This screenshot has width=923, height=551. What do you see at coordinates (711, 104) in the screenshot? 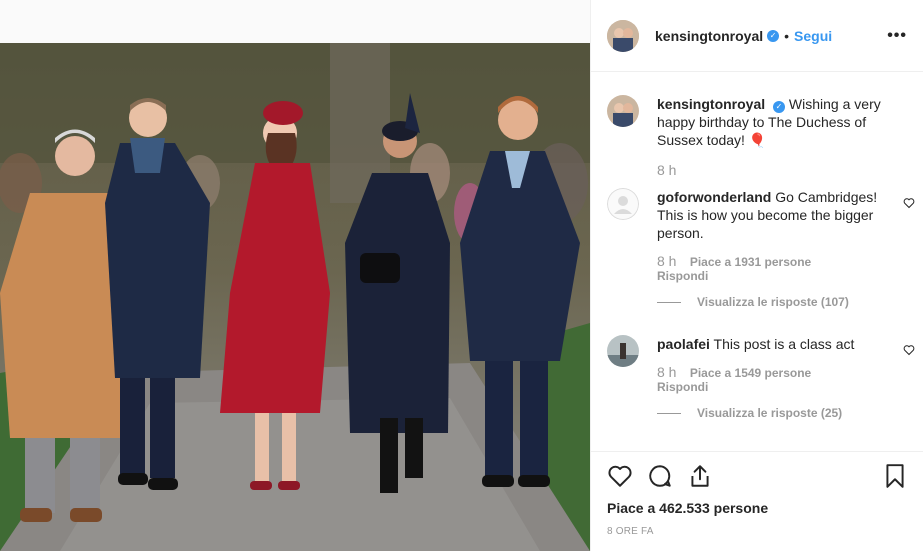
I see `caption-username: kensingtonroyal` at bounding box center [711, 104].